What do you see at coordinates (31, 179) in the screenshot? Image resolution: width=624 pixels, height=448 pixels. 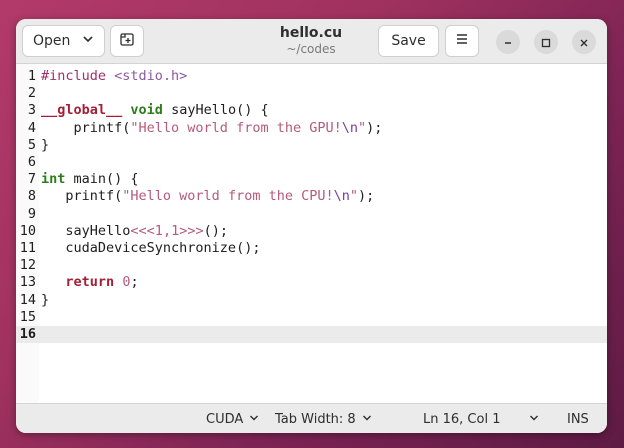 I see `line-number: 7` at bounding box center [31, 179].